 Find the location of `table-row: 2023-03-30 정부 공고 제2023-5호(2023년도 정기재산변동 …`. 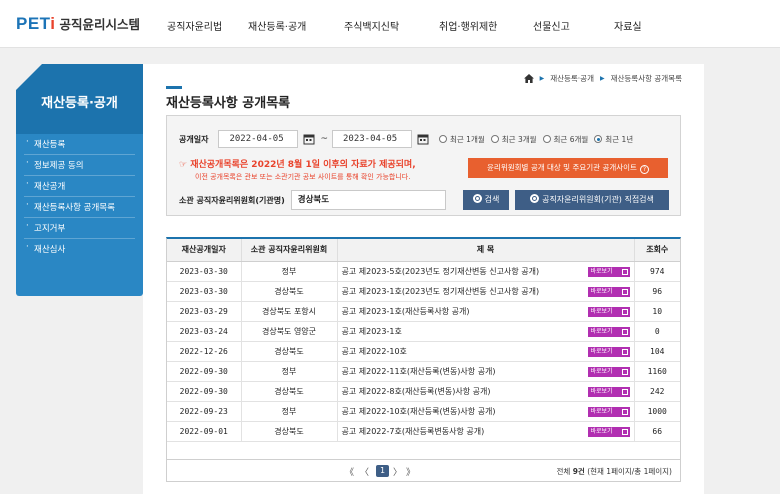

table-row: 2023-03-30 정부 공고 제2023-5호(2023년도 정기재산변동 … is located at coordinates (423, 271).